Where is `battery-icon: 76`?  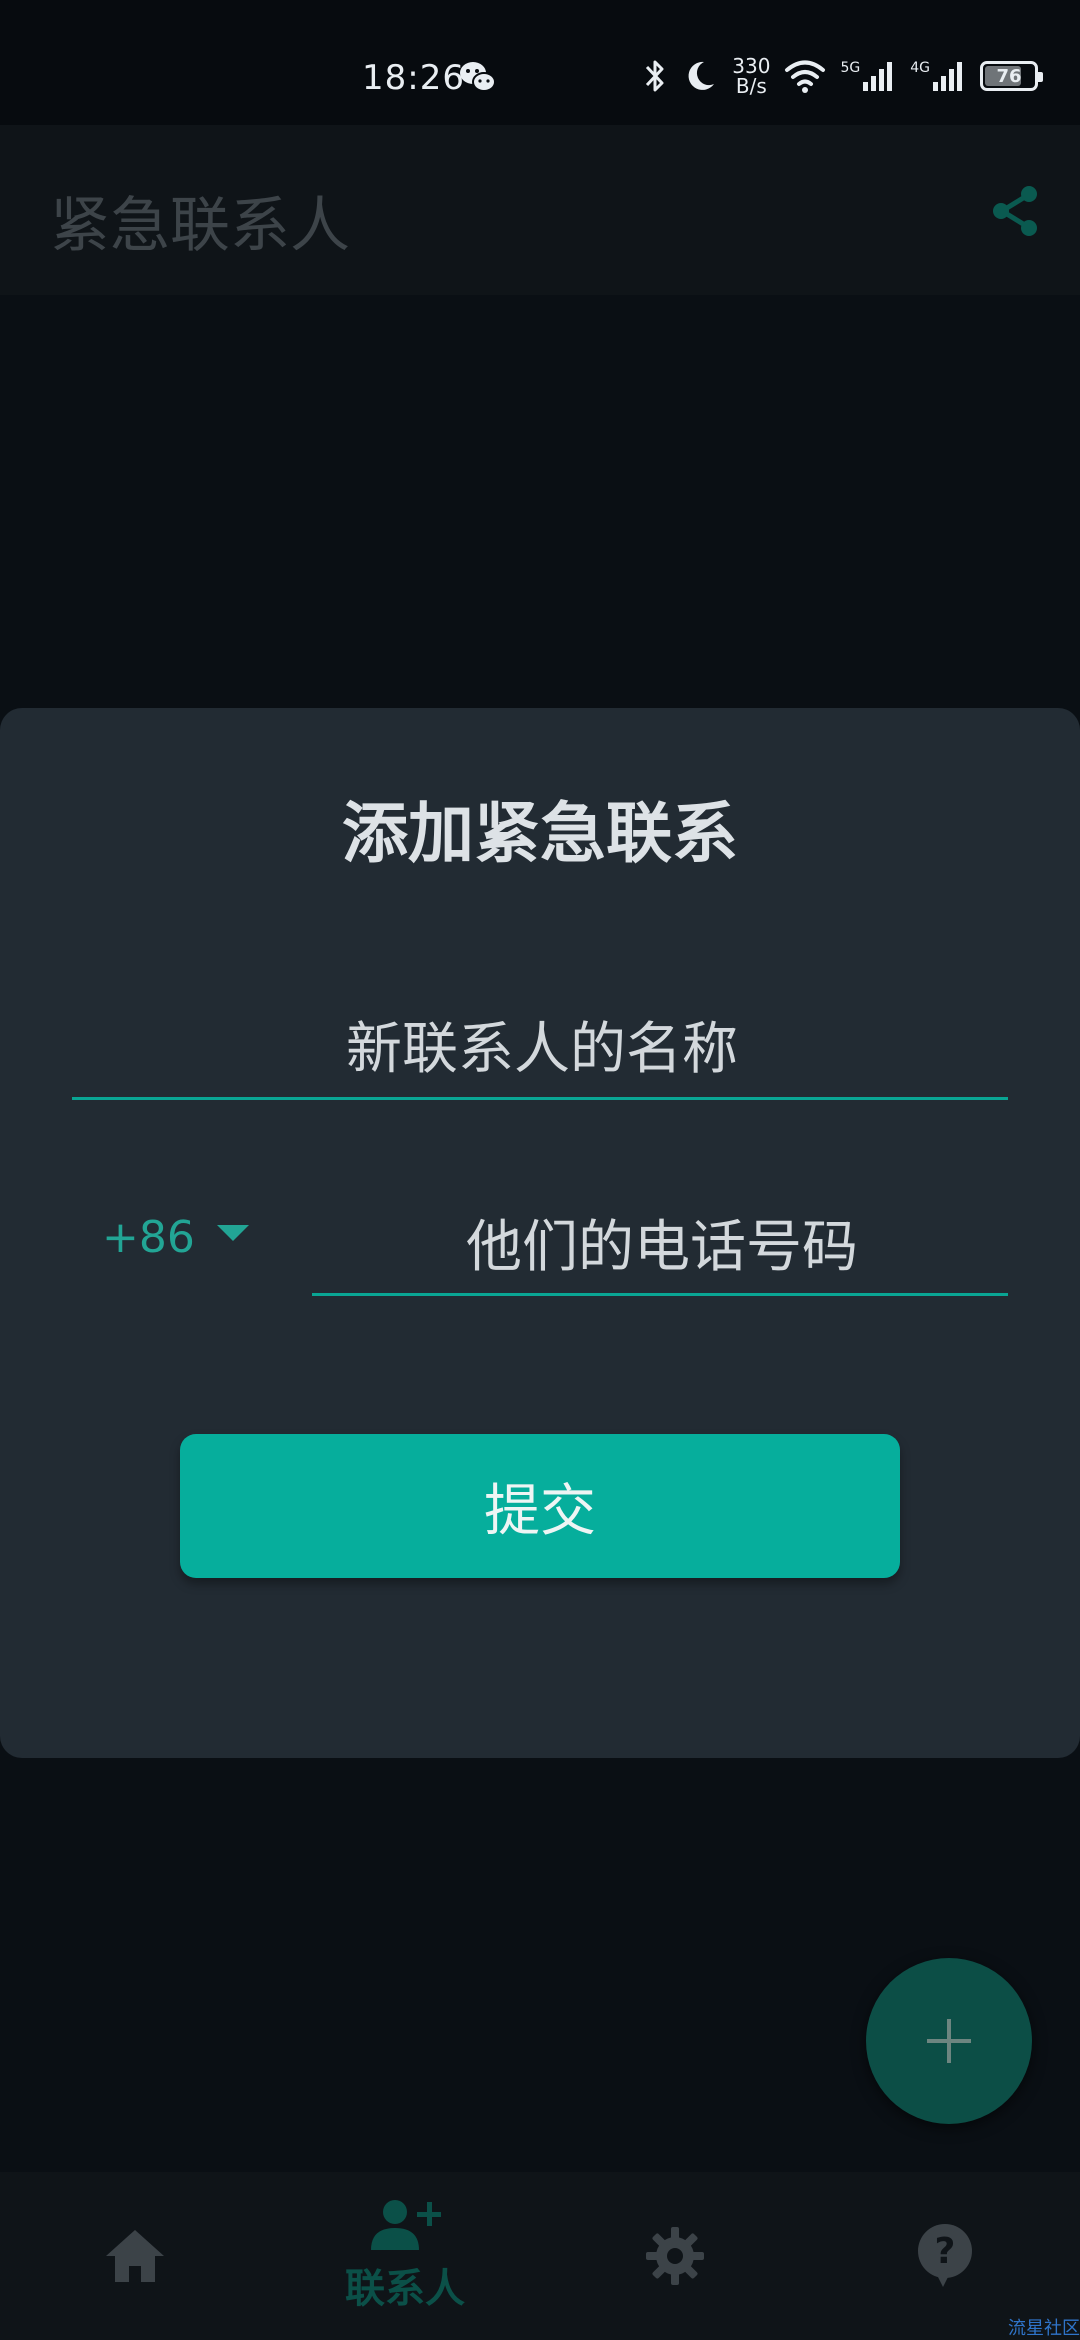
battery-icon: 76 is located at coordinates (1011, 76).